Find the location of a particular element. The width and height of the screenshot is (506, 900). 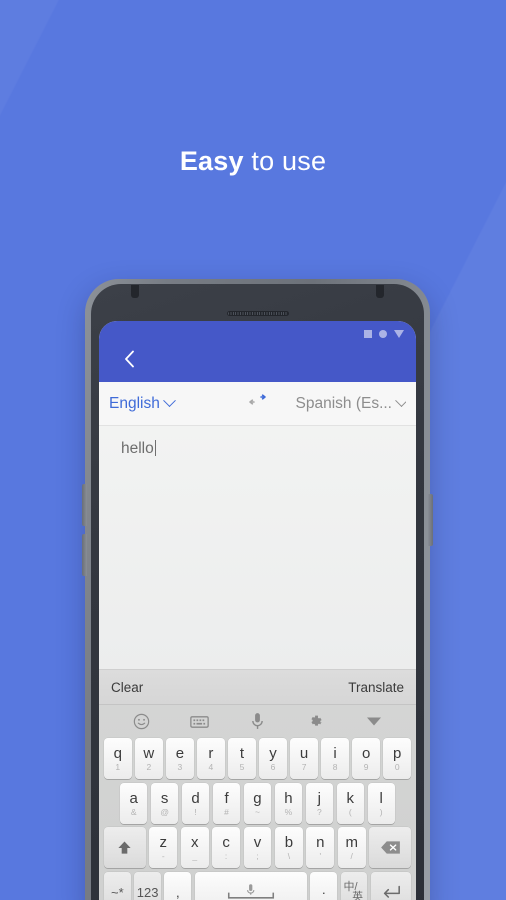

key-sublabel: 5 is located at coordinates (242, 767).